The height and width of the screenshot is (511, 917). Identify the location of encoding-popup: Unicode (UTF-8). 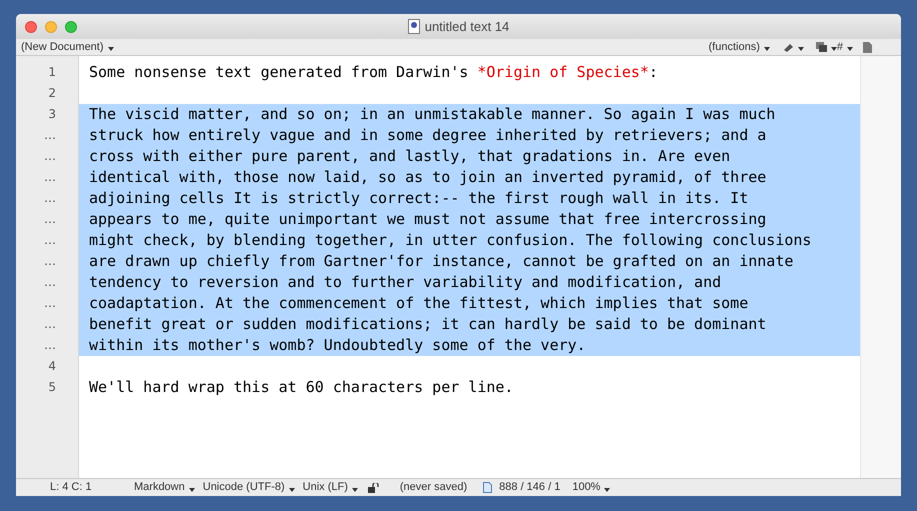
(248, 487).